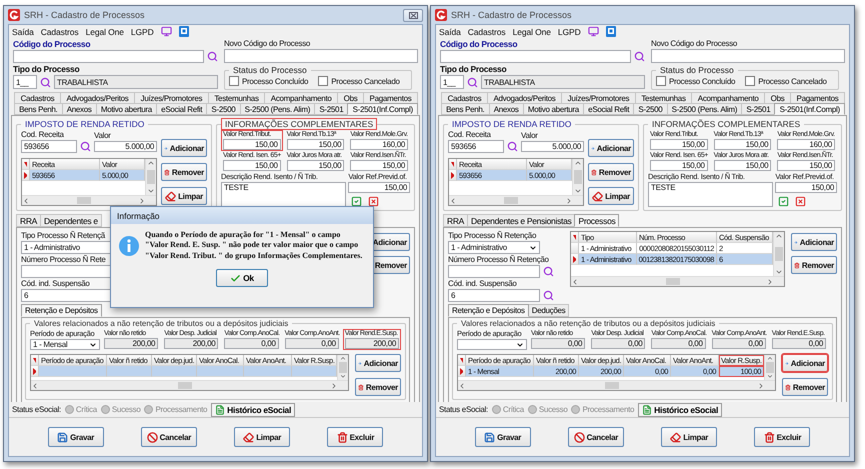 The image size is (865, 469). I want to click on save-button: Gravar, so click(76, 437).